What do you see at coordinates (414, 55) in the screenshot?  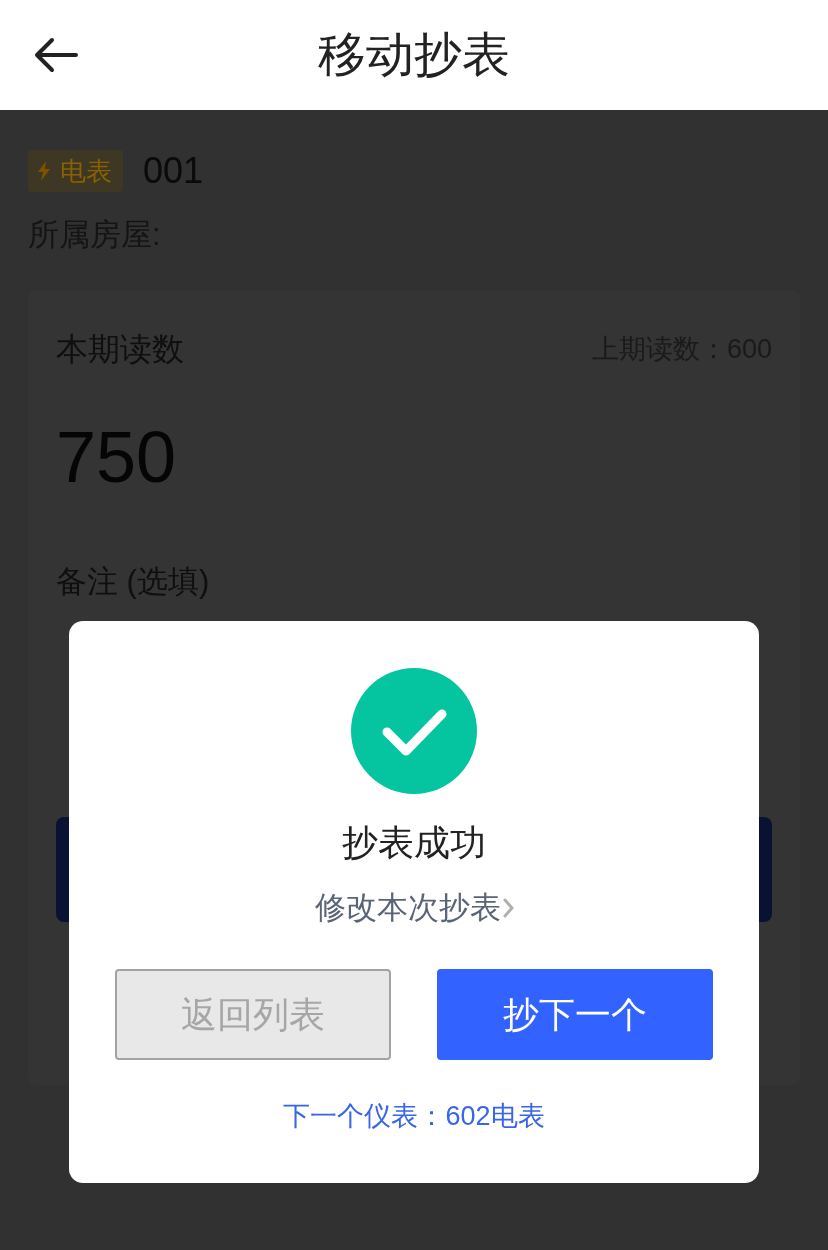 I see `page-title: 移动抄表` at bounding box center [414, 55].